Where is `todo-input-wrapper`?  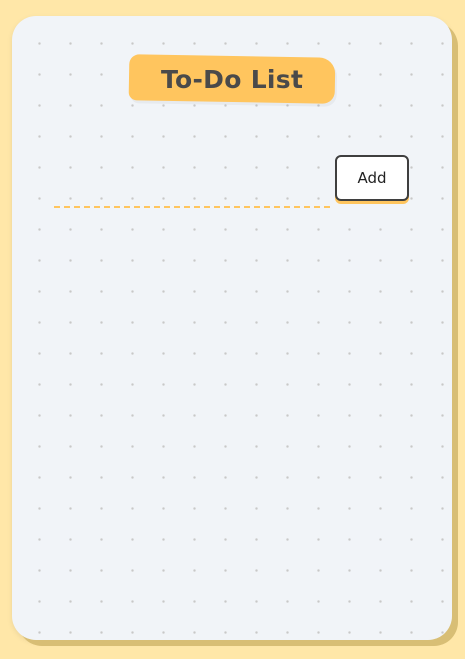
todo-input-wrapper is located at coordinates (192, 191).